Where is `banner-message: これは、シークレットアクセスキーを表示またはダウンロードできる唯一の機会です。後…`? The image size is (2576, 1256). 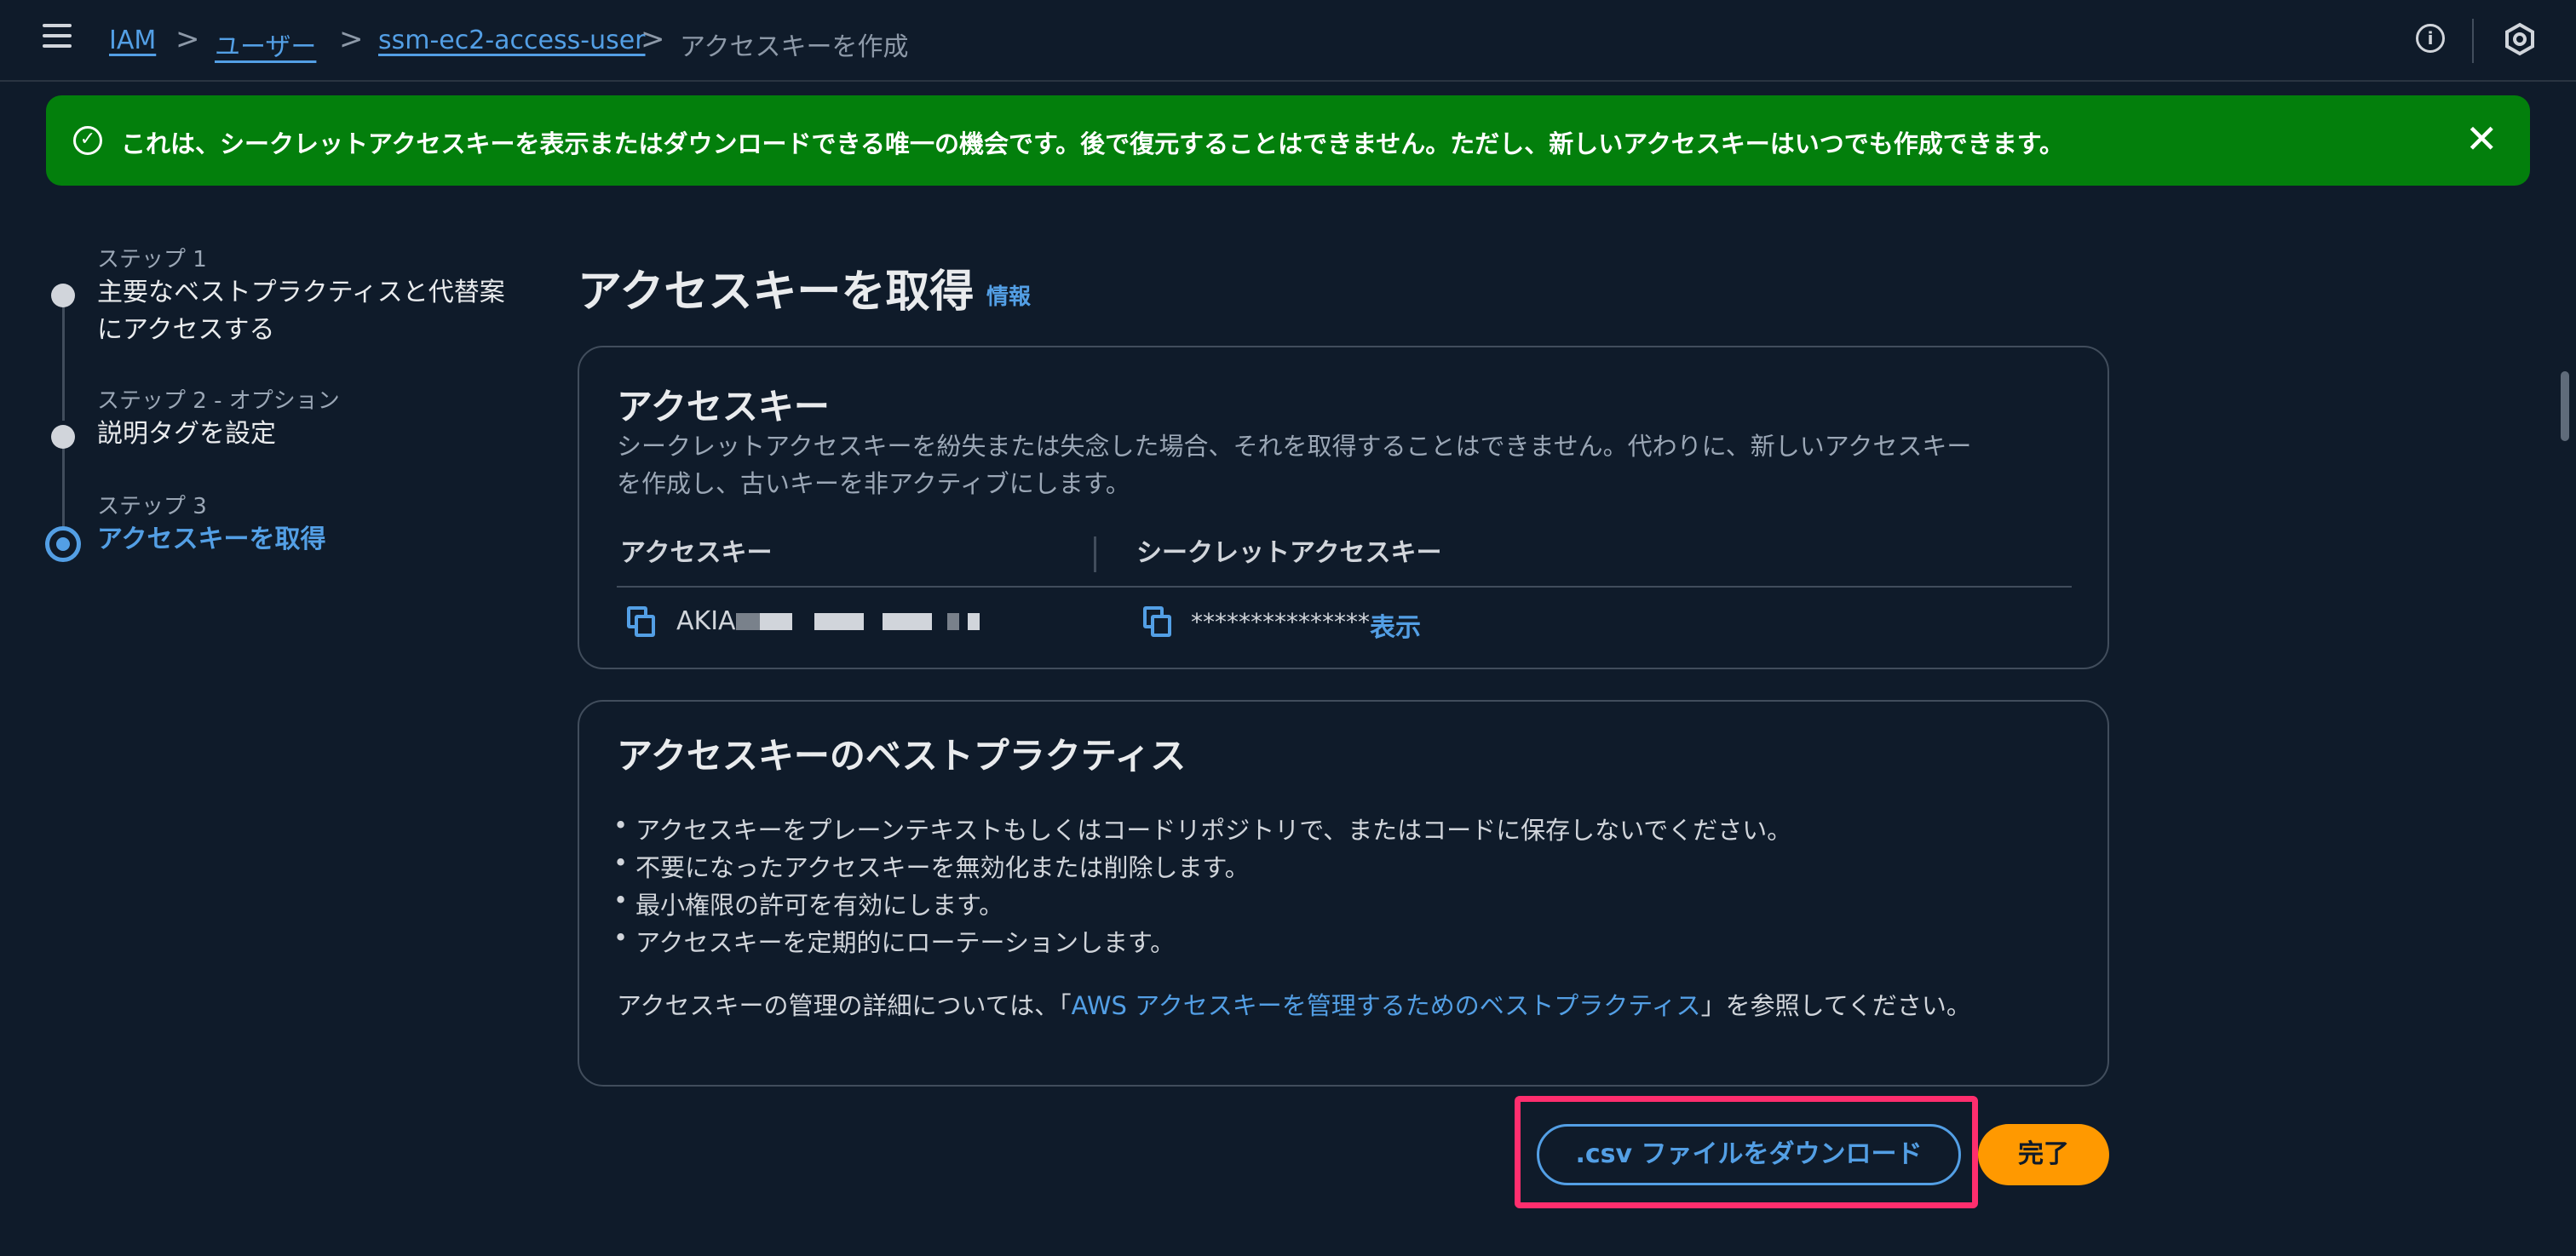 banner-message: これは、シークレットアクセスキーを表示またはダウンロードできる唯一の機会です。後… is located at coordinates (1093, 143).